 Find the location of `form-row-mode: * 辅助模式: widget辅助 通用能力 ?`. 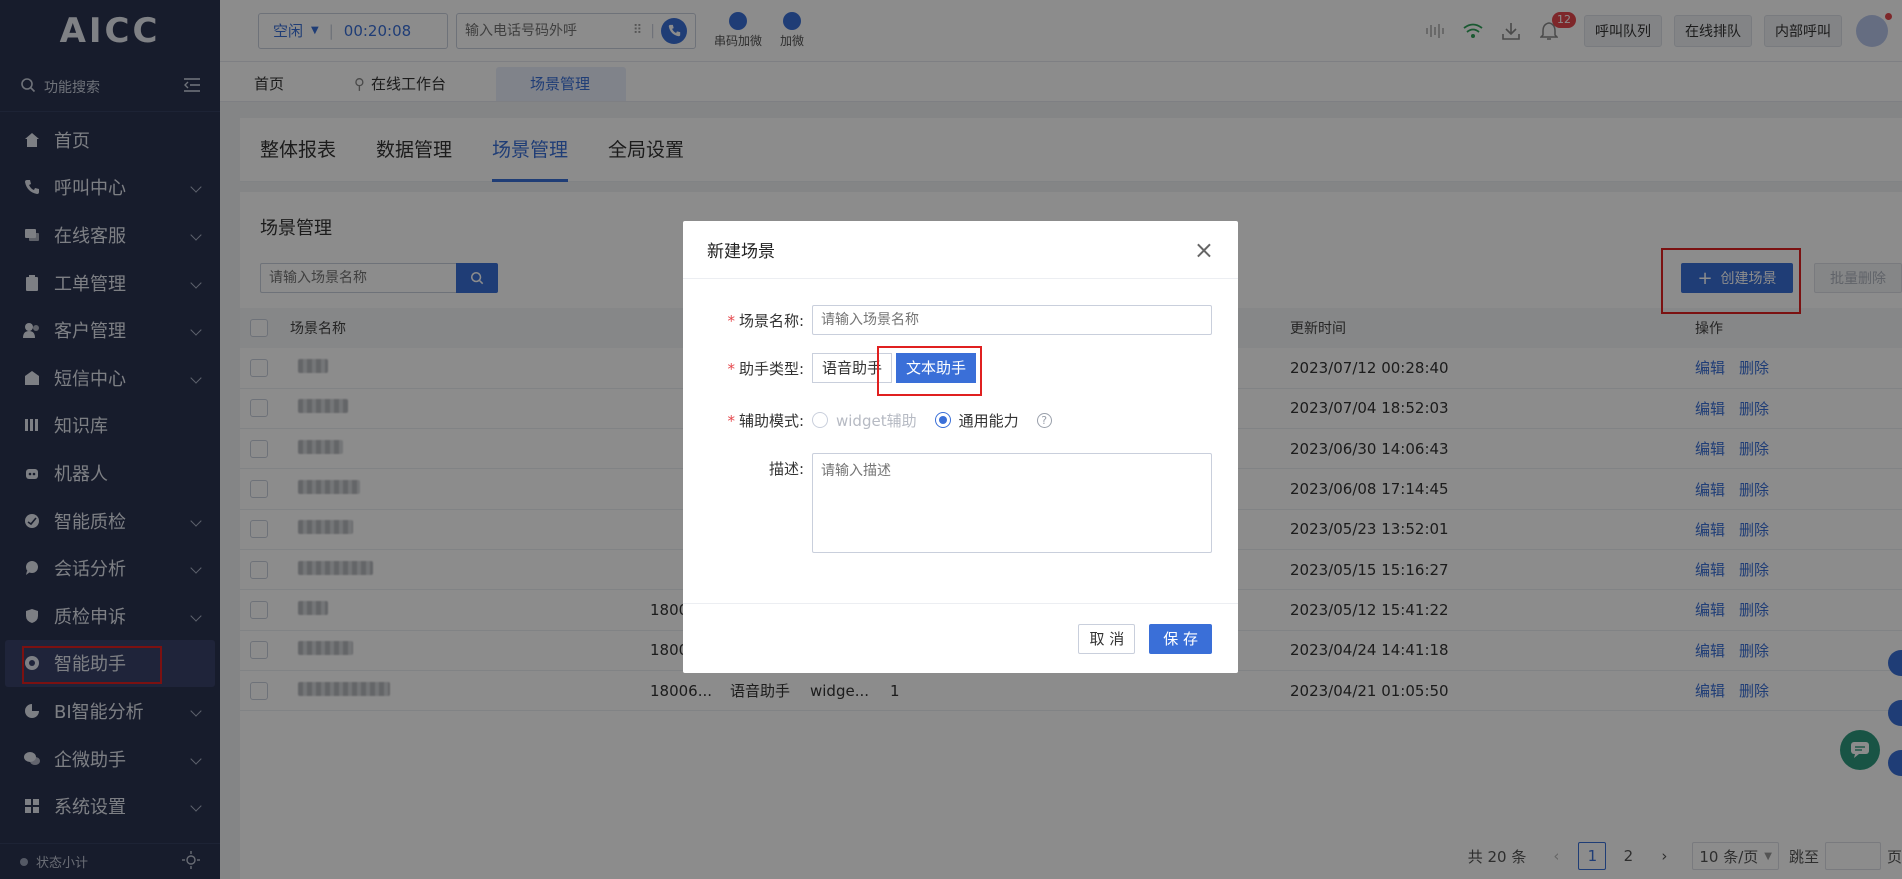

form-row-mode: * 辅助模式: widget辅助 通用能力 ? is located at coordinates (960, 420).